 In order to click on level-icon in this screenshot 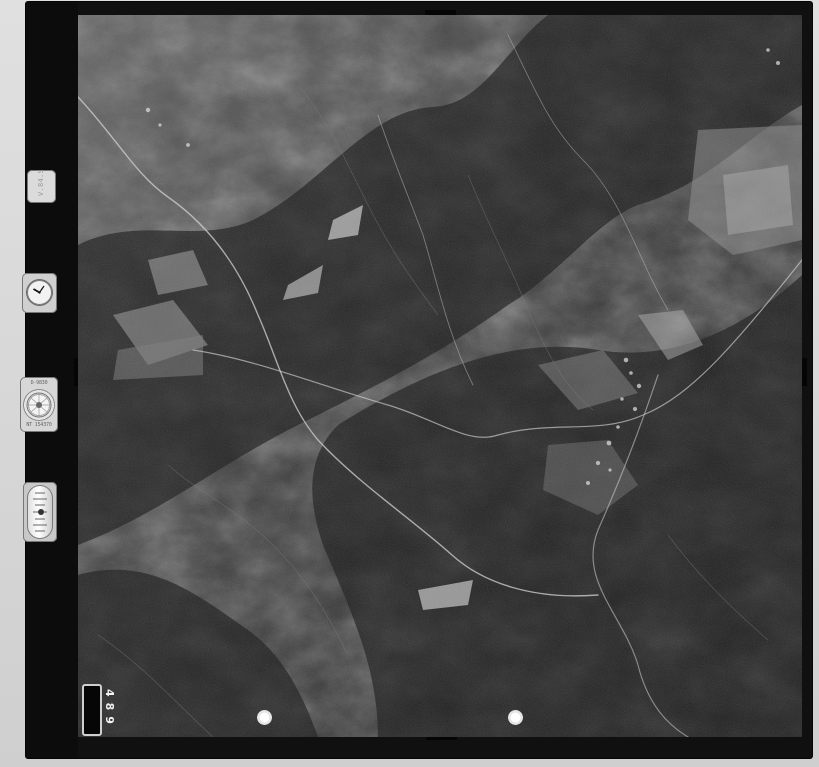, I will do `click(40, 512)`.